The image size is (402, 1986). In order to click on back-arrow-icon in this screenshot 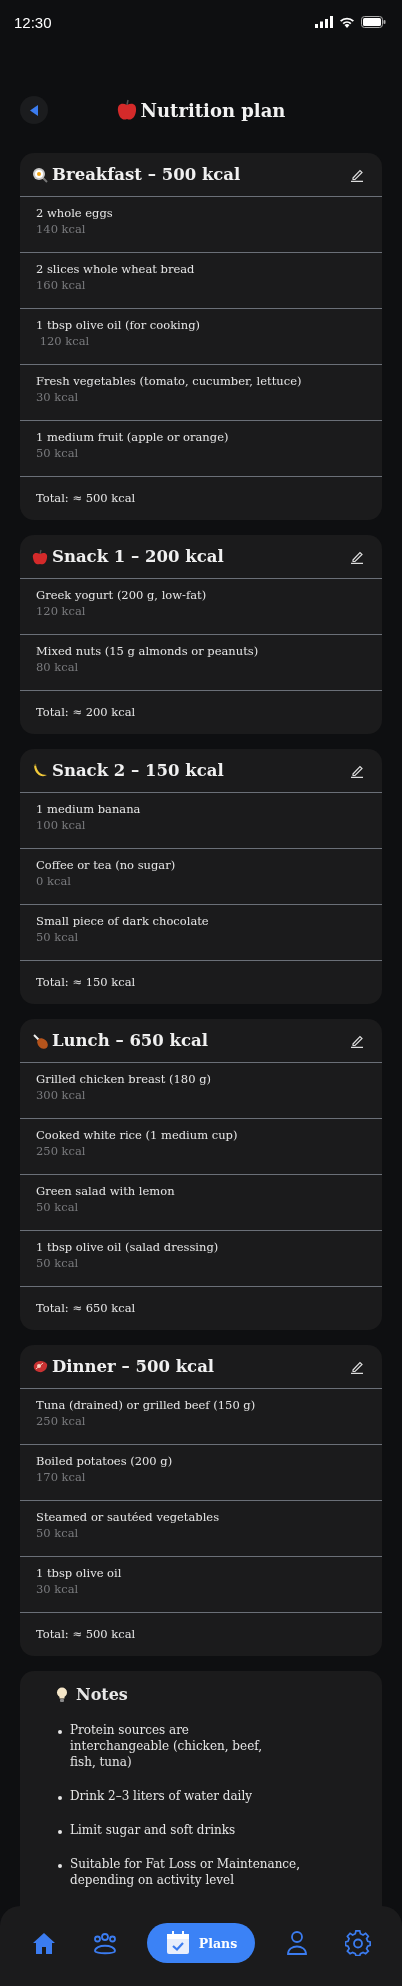, I will do `click(34, 110)`.